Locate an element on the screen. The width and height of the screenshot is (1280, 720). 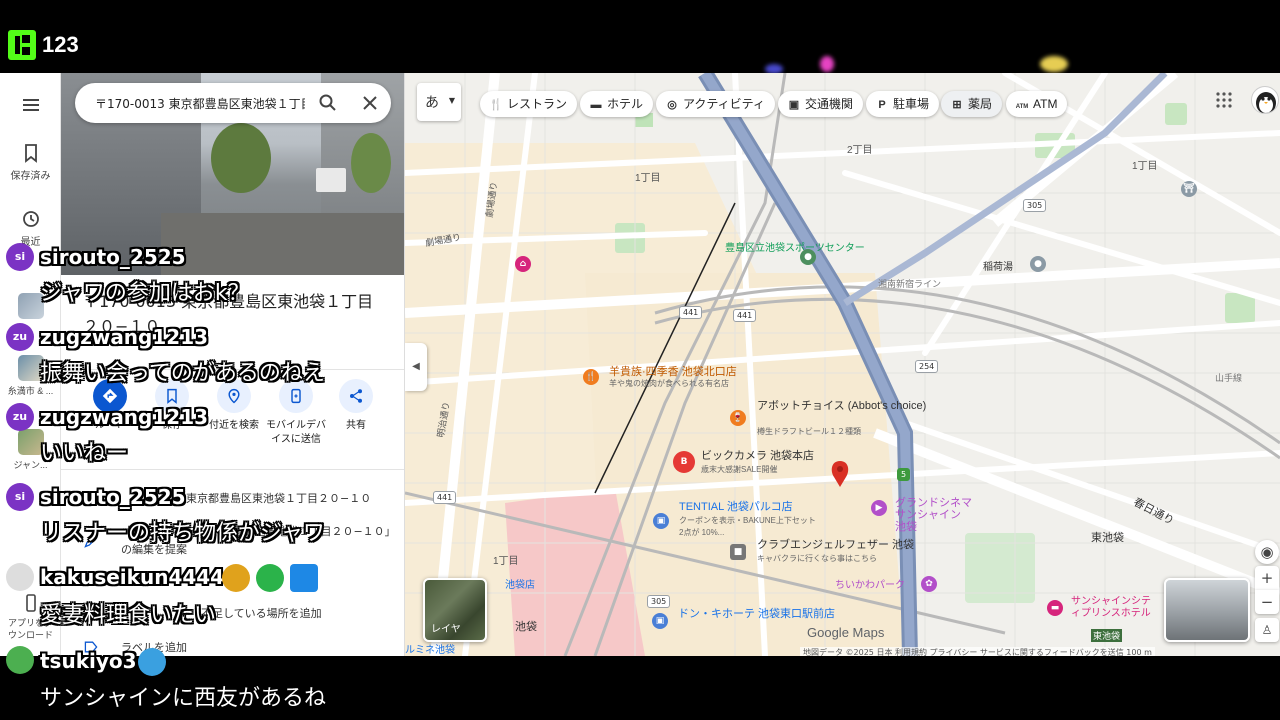
nearby-button: 付近を検索 is located at coordinates (234, 406).